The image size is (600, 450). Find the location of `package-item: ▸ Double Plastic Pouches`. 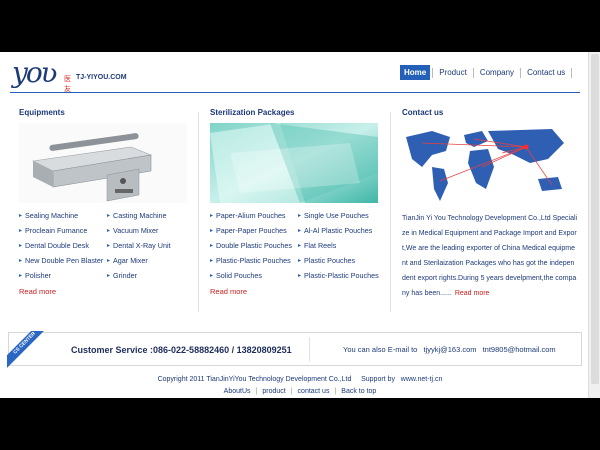

package-item: ▸ Double Plastic Pouches is located at coordinates (254, 246).